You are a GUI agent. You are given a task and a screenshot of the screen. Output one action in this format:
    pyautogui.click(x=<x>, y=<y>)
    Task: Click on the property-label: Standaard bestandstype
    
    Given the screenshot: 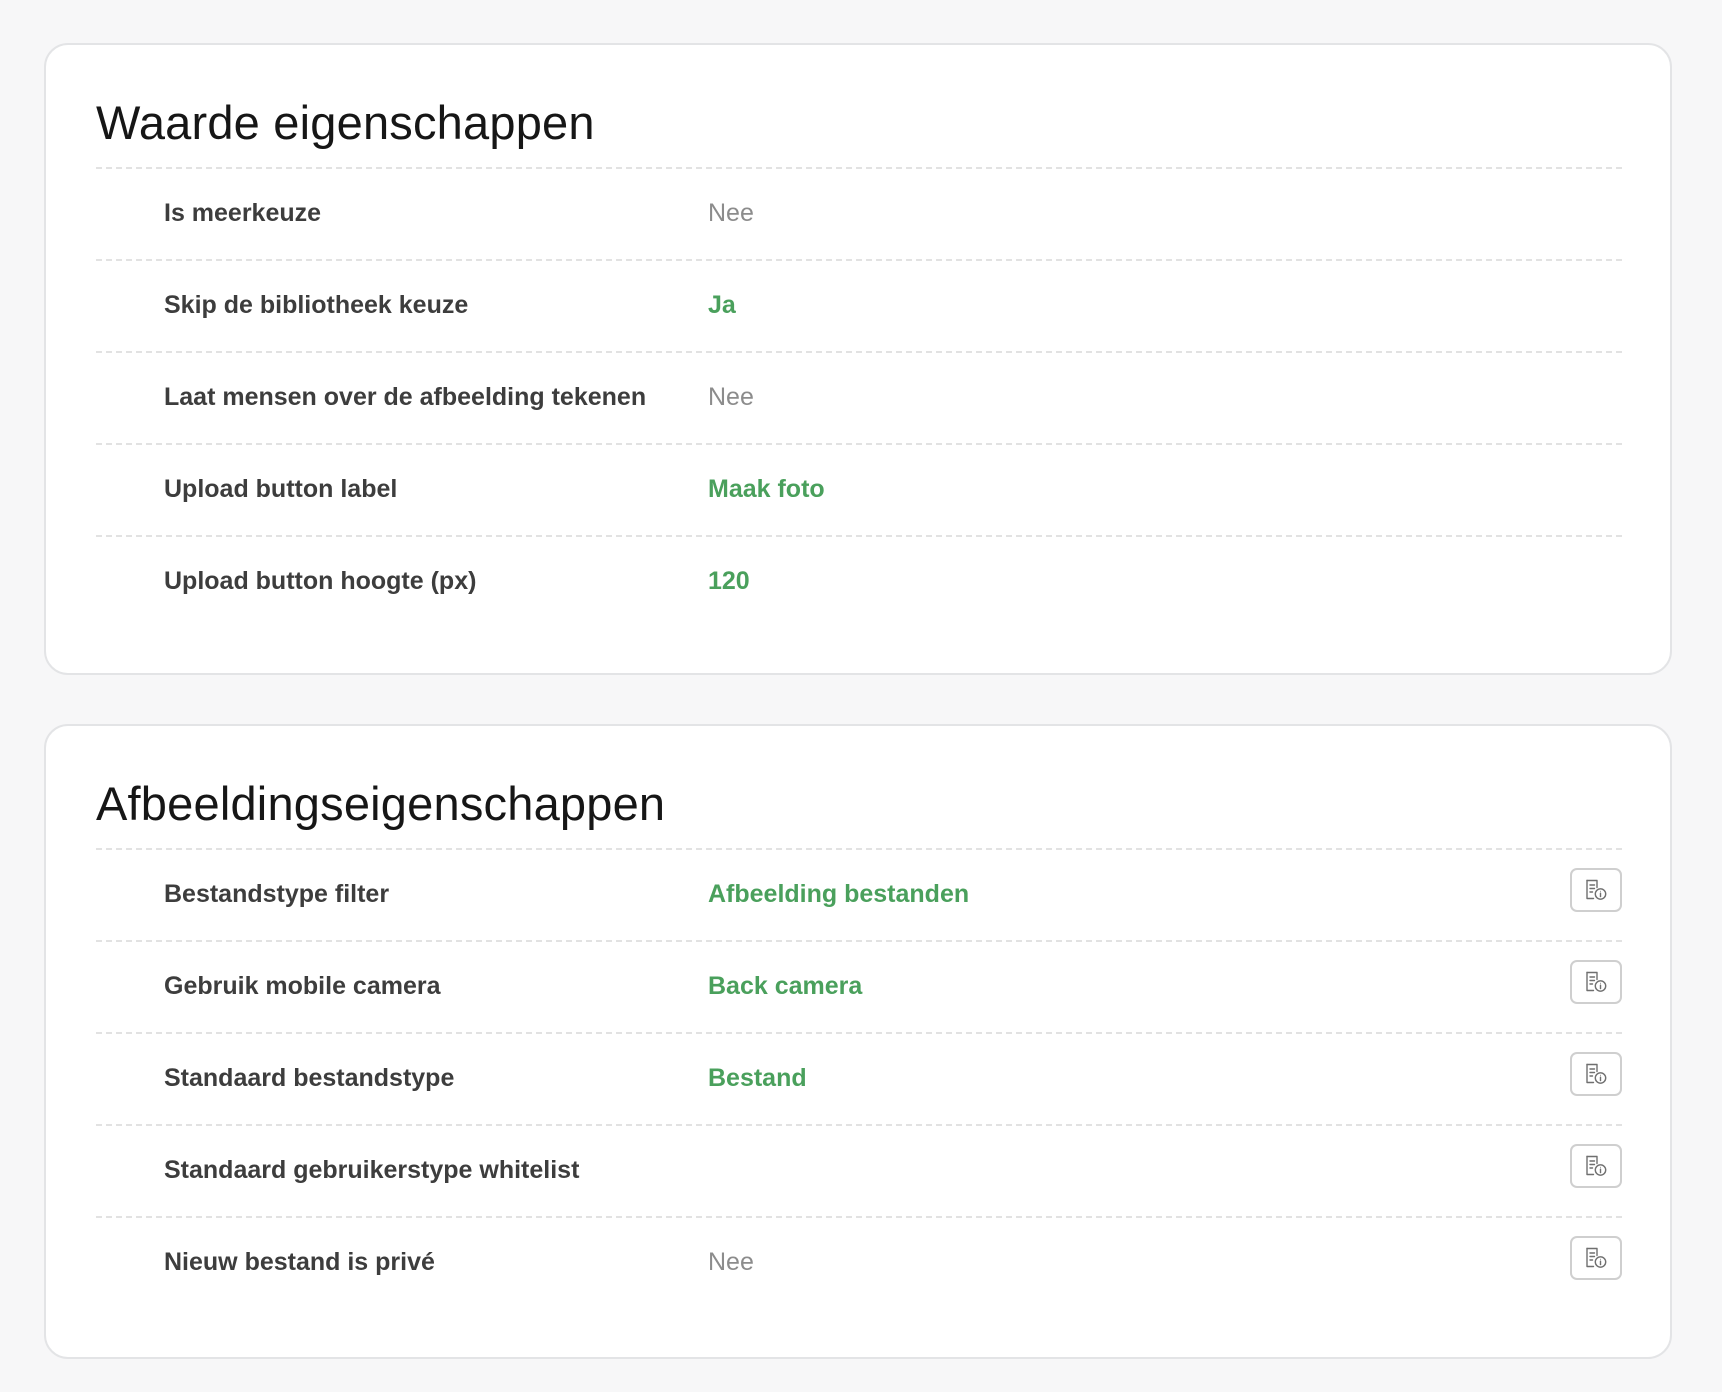 What is the action you would take?
    pyautogui.click(x=309, y=1078)
    